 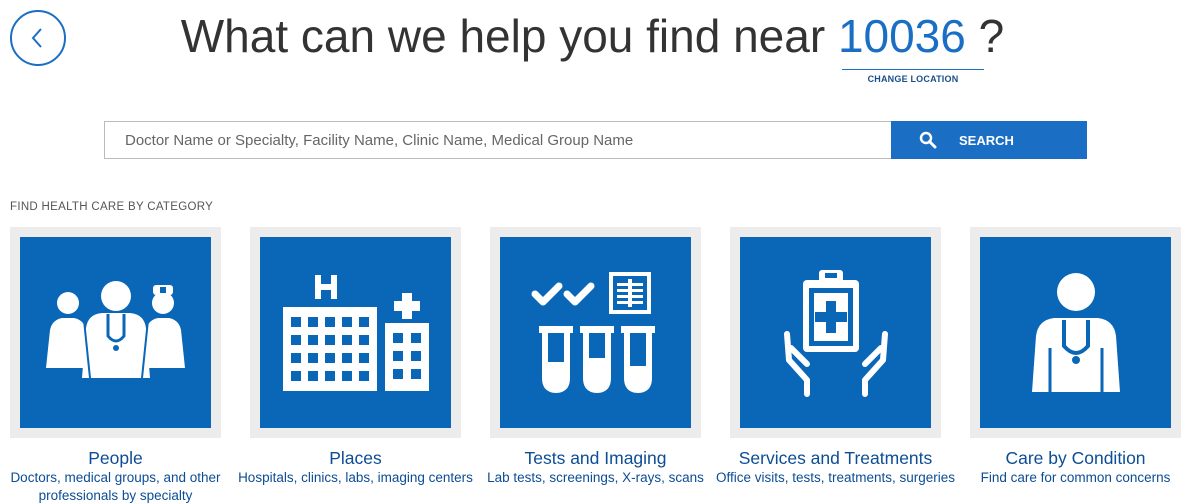 I want to click on test-tubes-icon, so click(x=593, y=333).